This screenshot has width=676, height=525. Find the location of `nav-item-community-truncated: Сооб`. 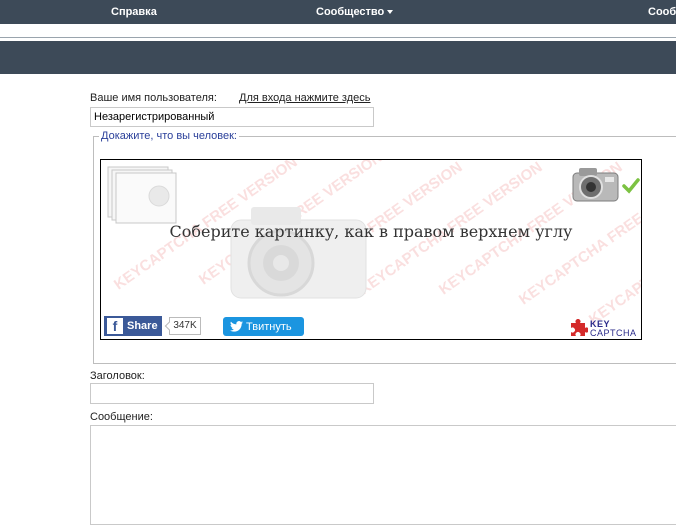

nav-item-community-truncated: Сооб is located at coordinates (662, 12).